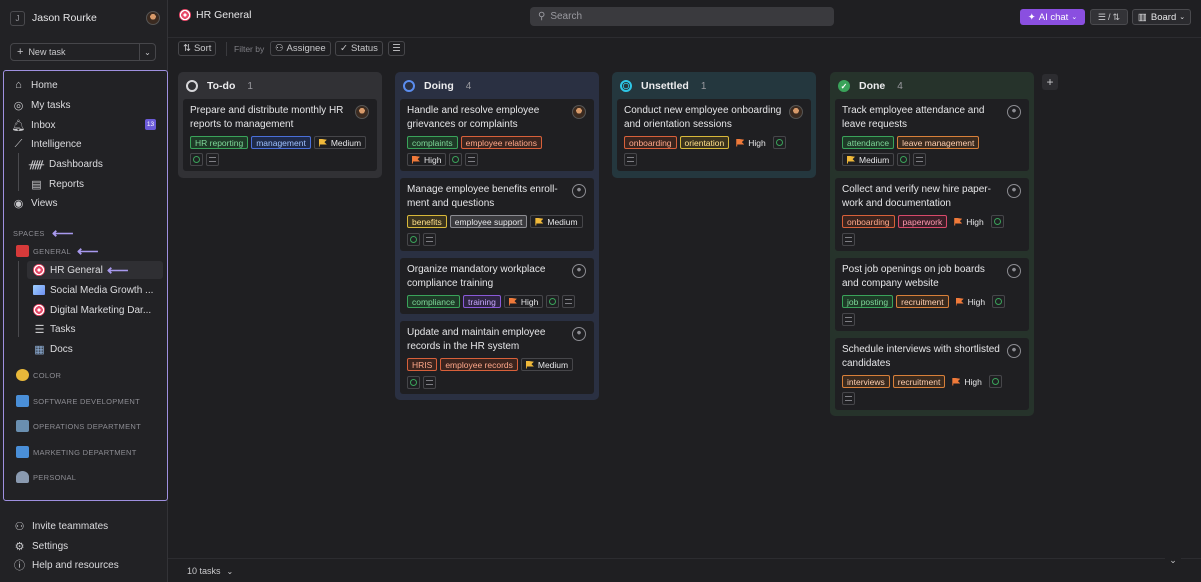  I want to click on nav-inbox: 🔔︎ Inbox, so click(34, 125).